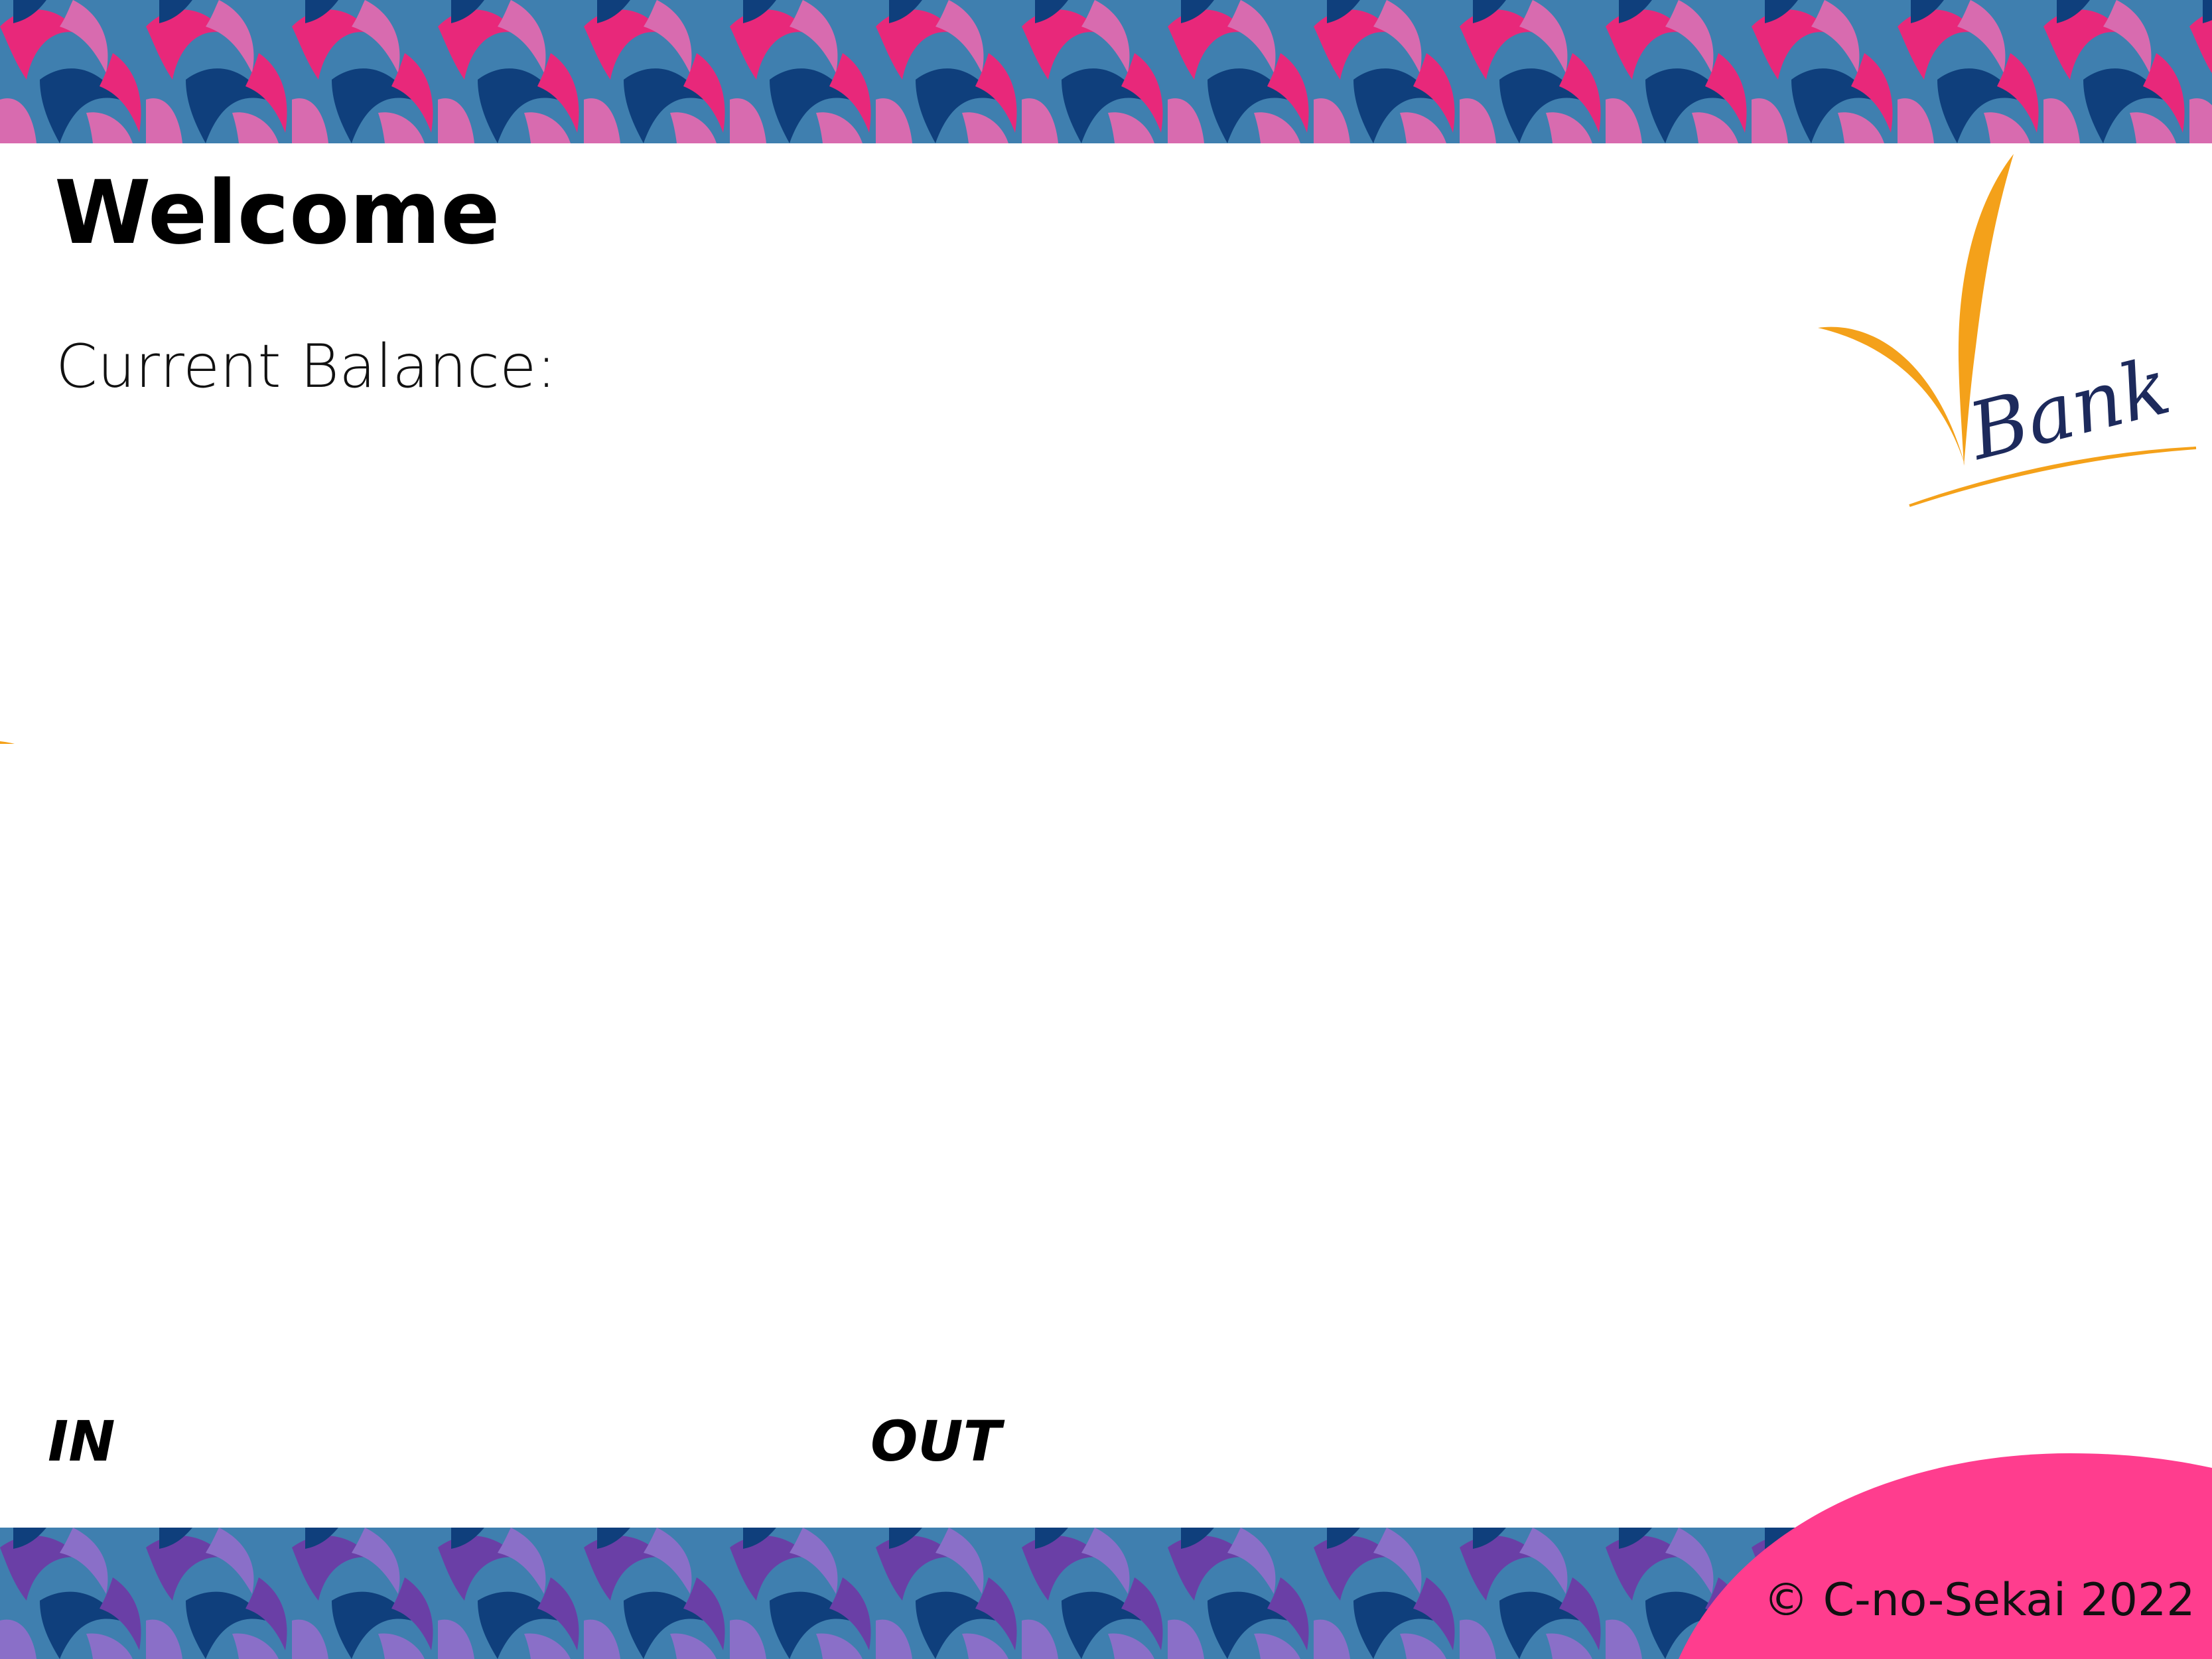 This screenshot has width=2212, height=1659. Describe the element at coordinates (7, 742) in the screenshot. I see `edge-accent-mark` at that location.